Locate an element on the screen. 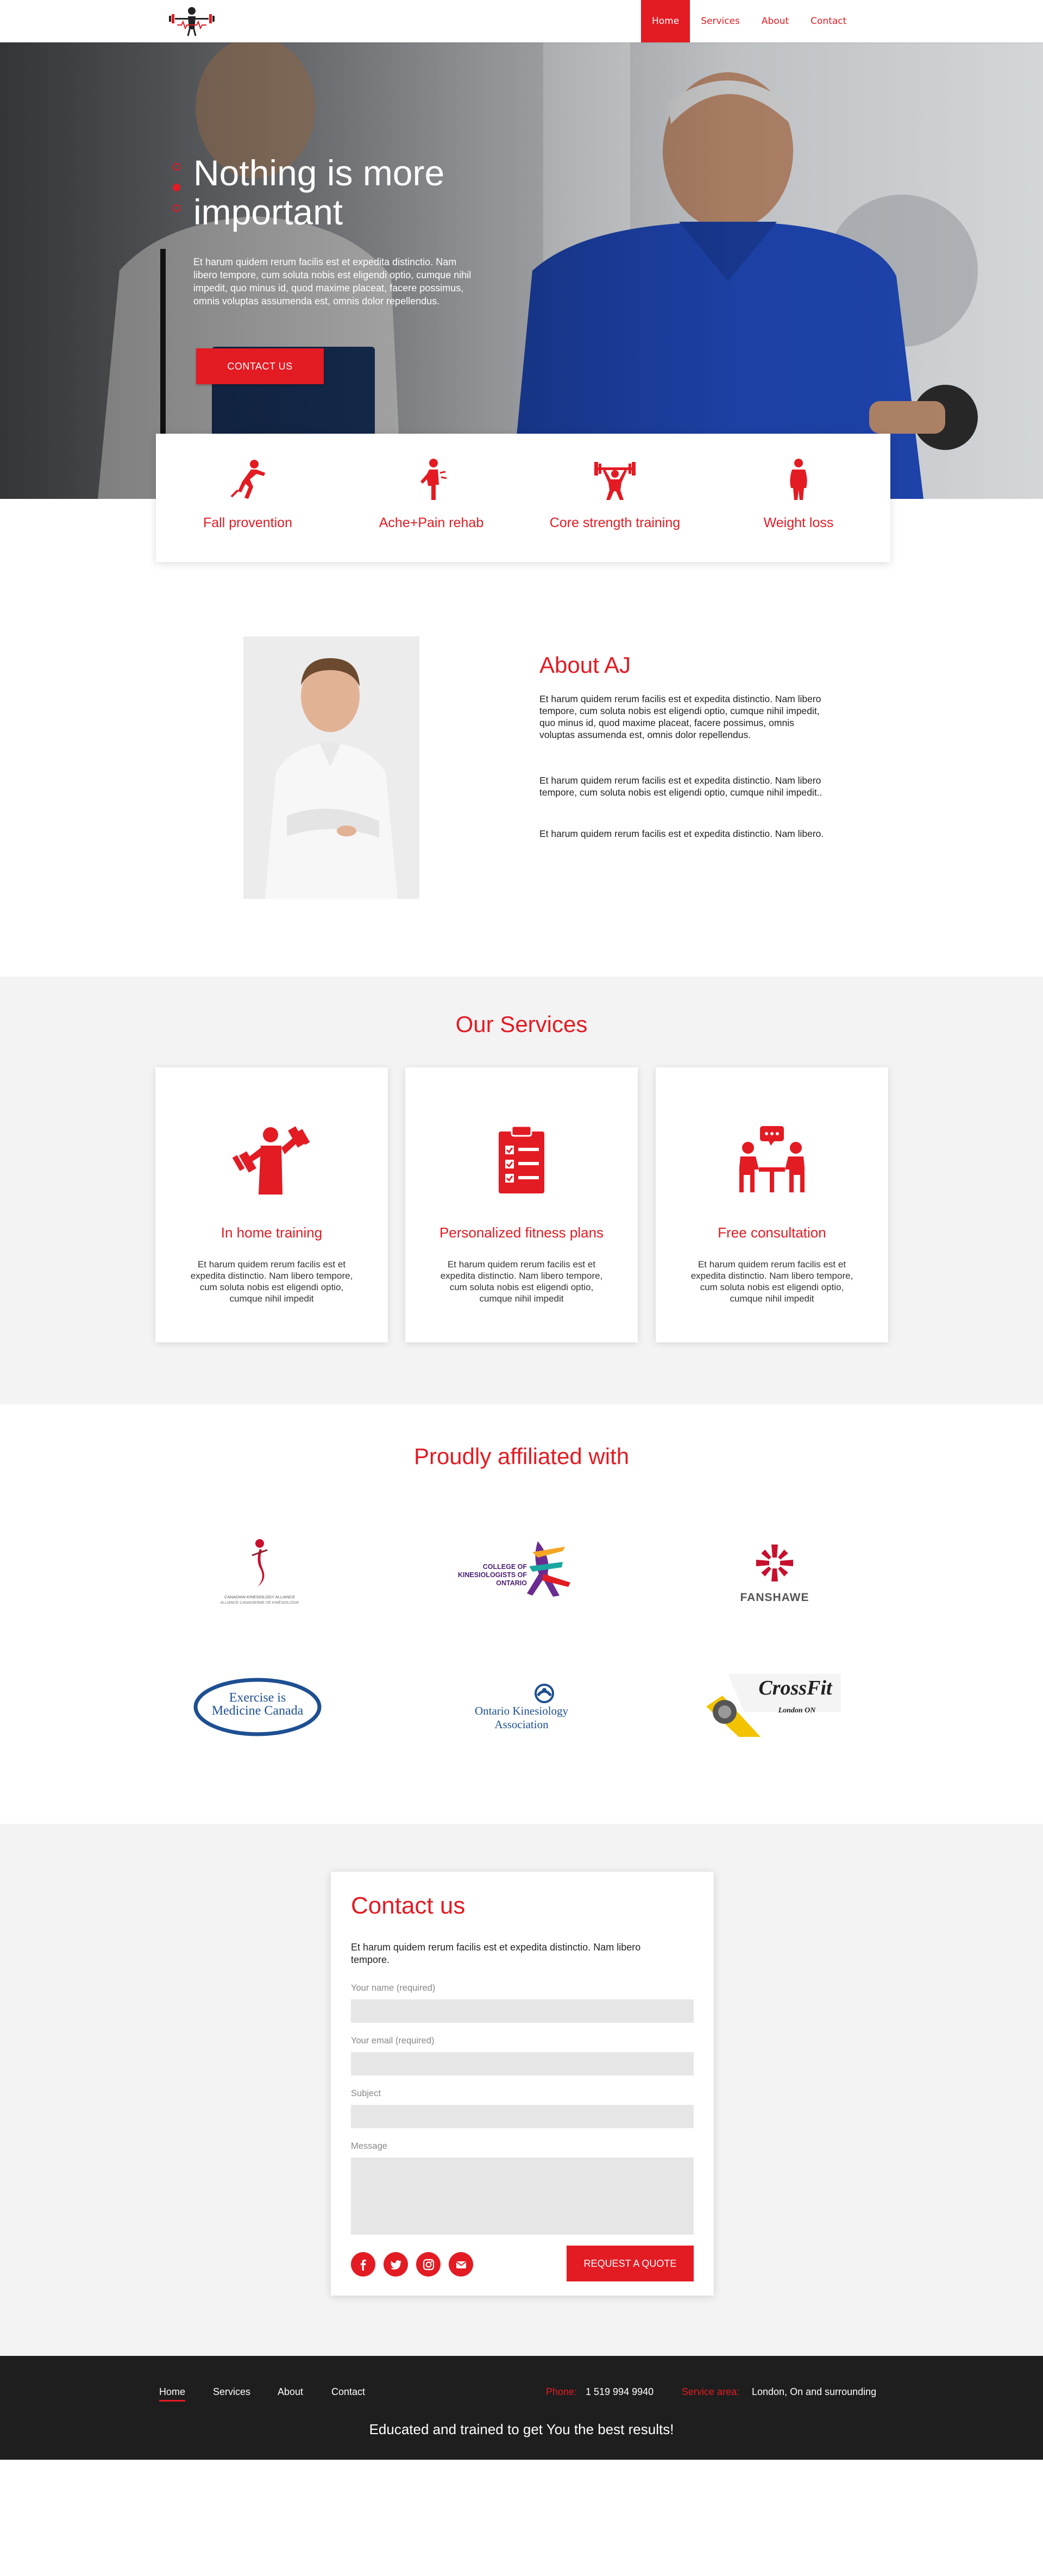  feature-core-strength: Core strength training is located at coordinates (615, 498).